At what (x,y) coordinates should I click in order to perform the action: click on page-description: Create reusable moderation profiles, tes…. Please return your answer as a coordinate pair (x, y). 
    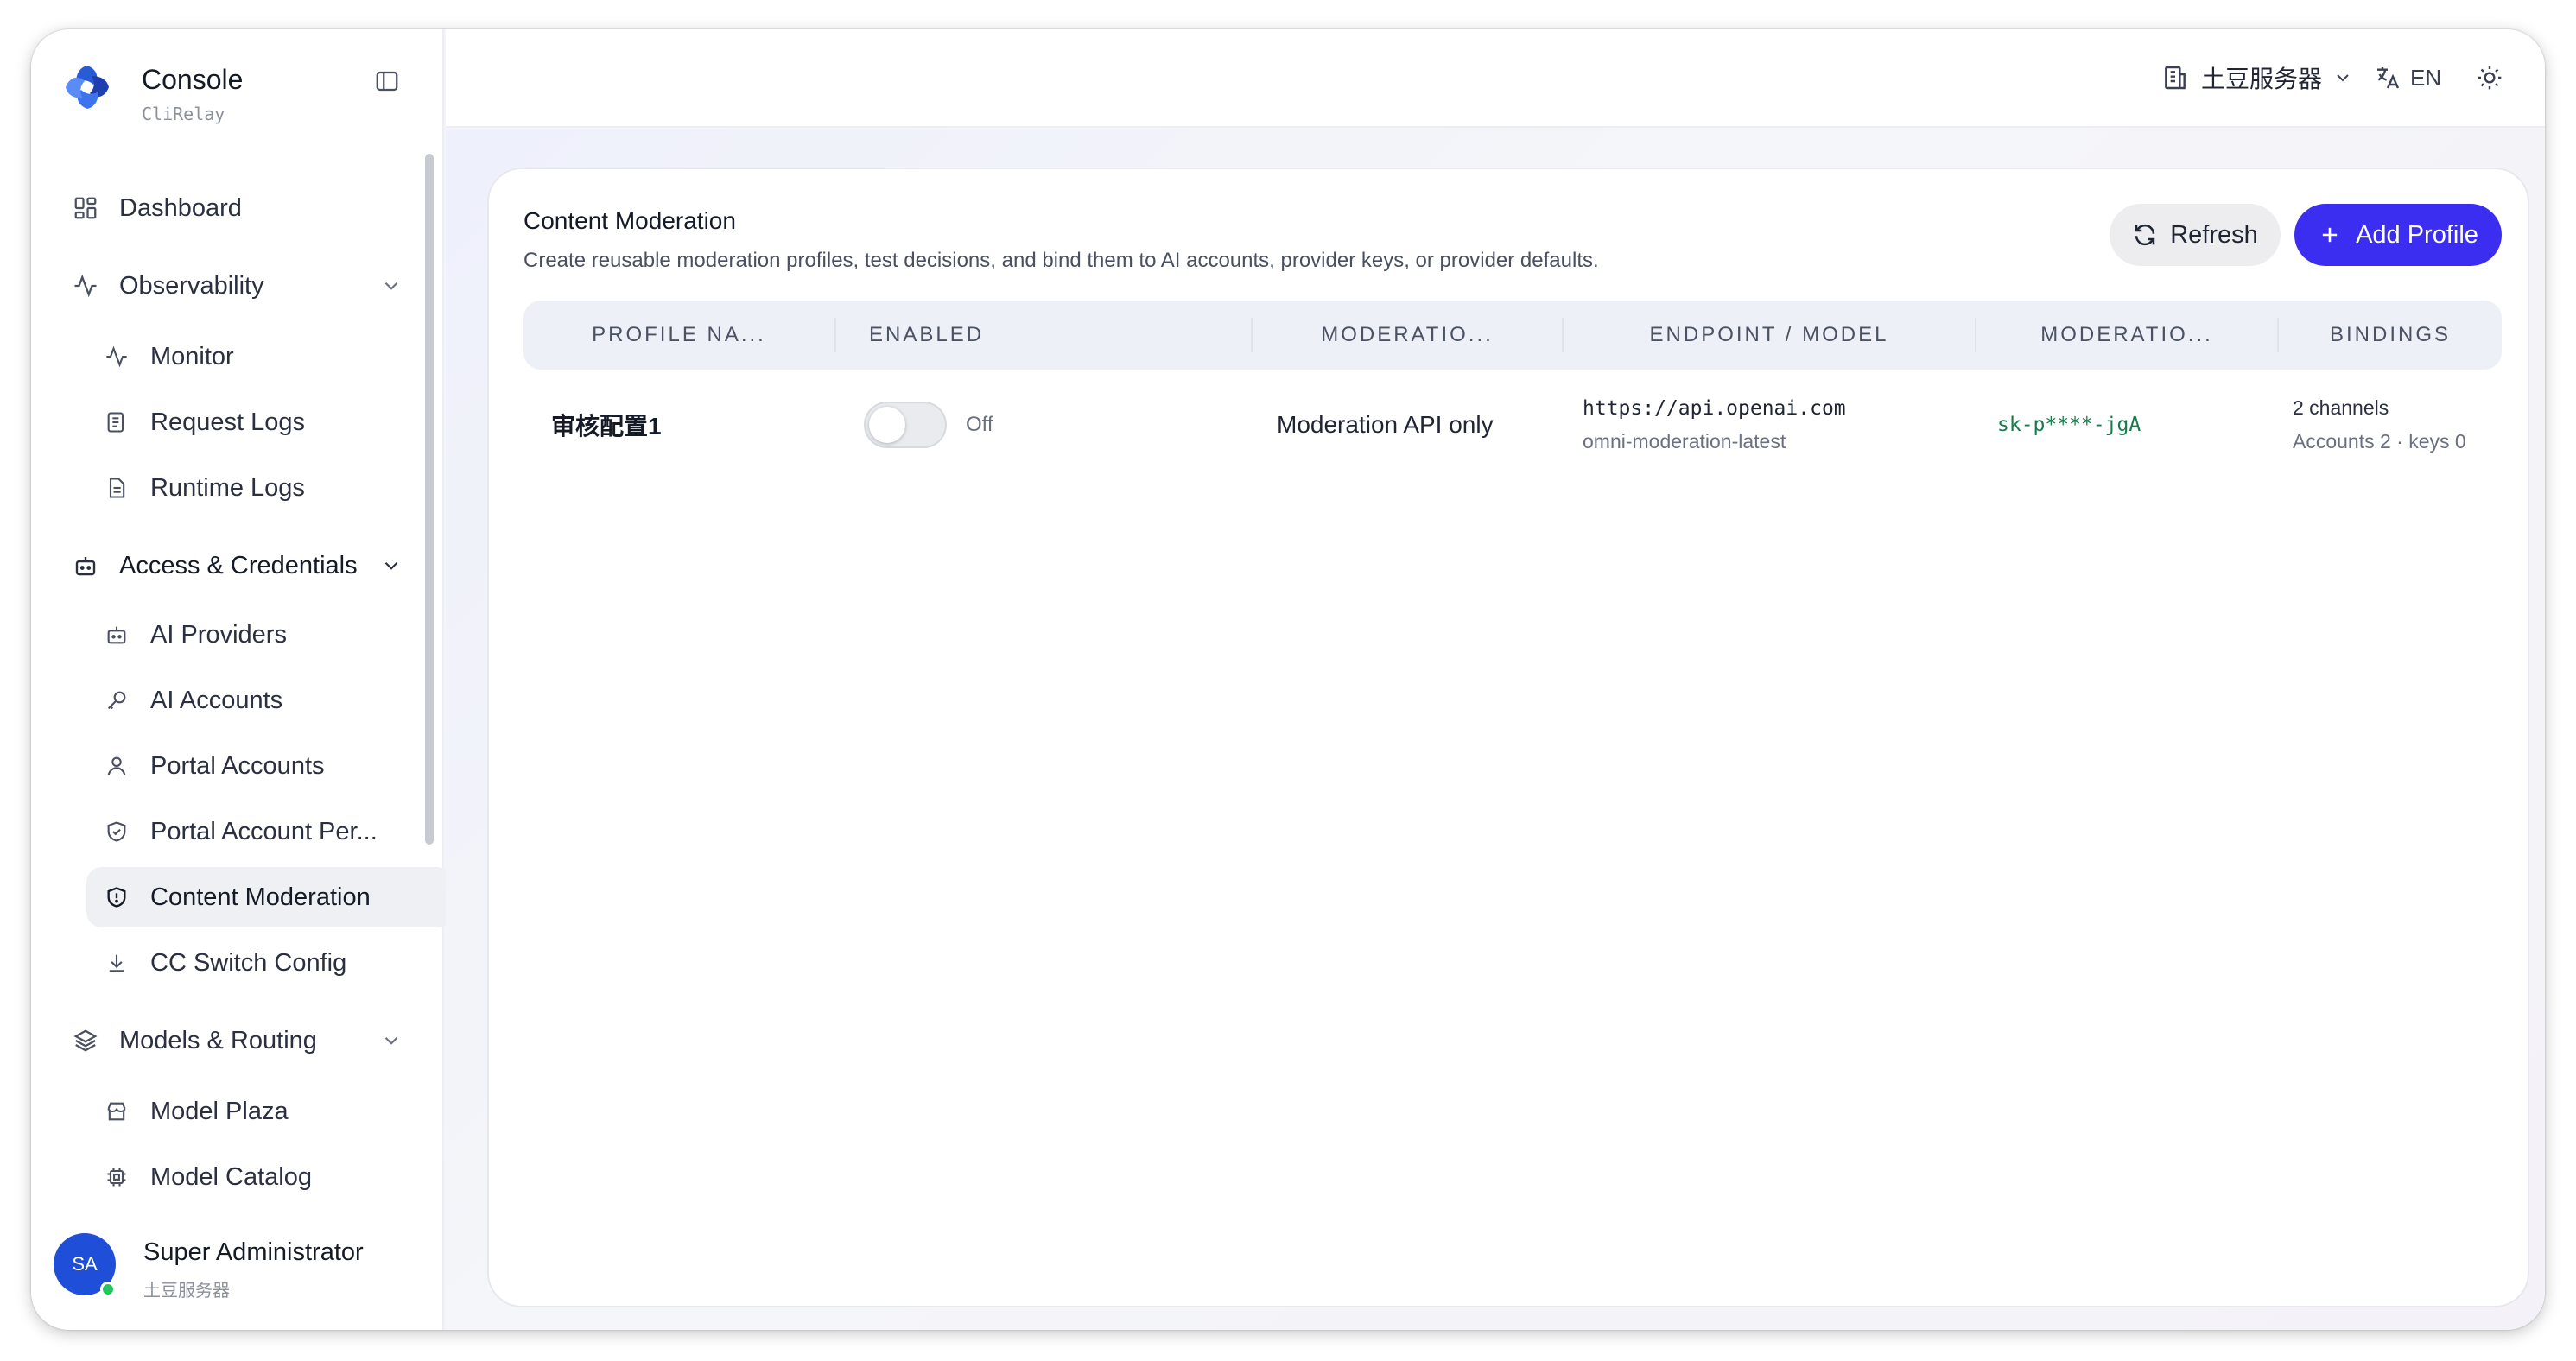
    Looking at the image, I should click on (1061, 260).